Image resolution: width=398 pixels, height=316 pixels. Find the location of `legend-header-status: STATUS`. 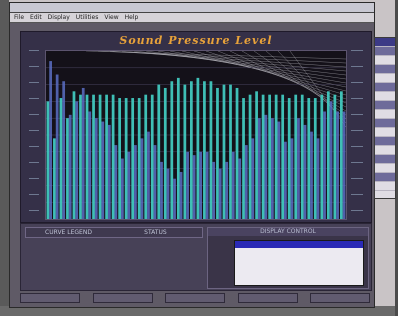

legend-header-status: STATUS is located at coordinates (155, 232).